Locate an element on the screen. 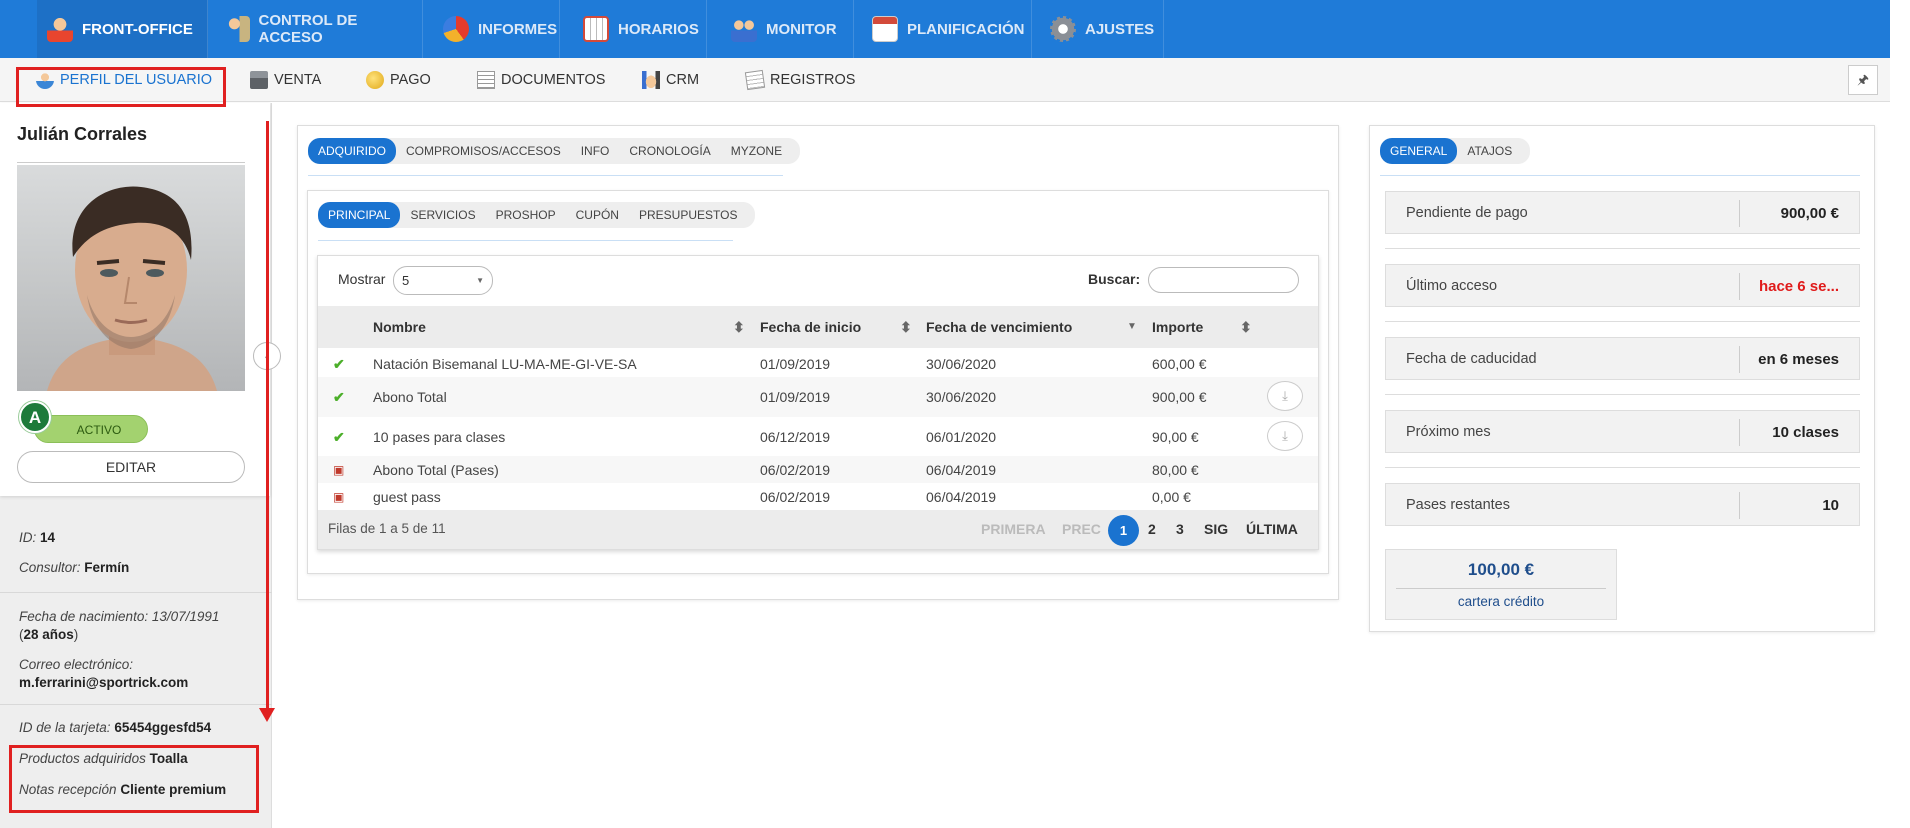  handshake-icon is located at coordinates (651, 80).